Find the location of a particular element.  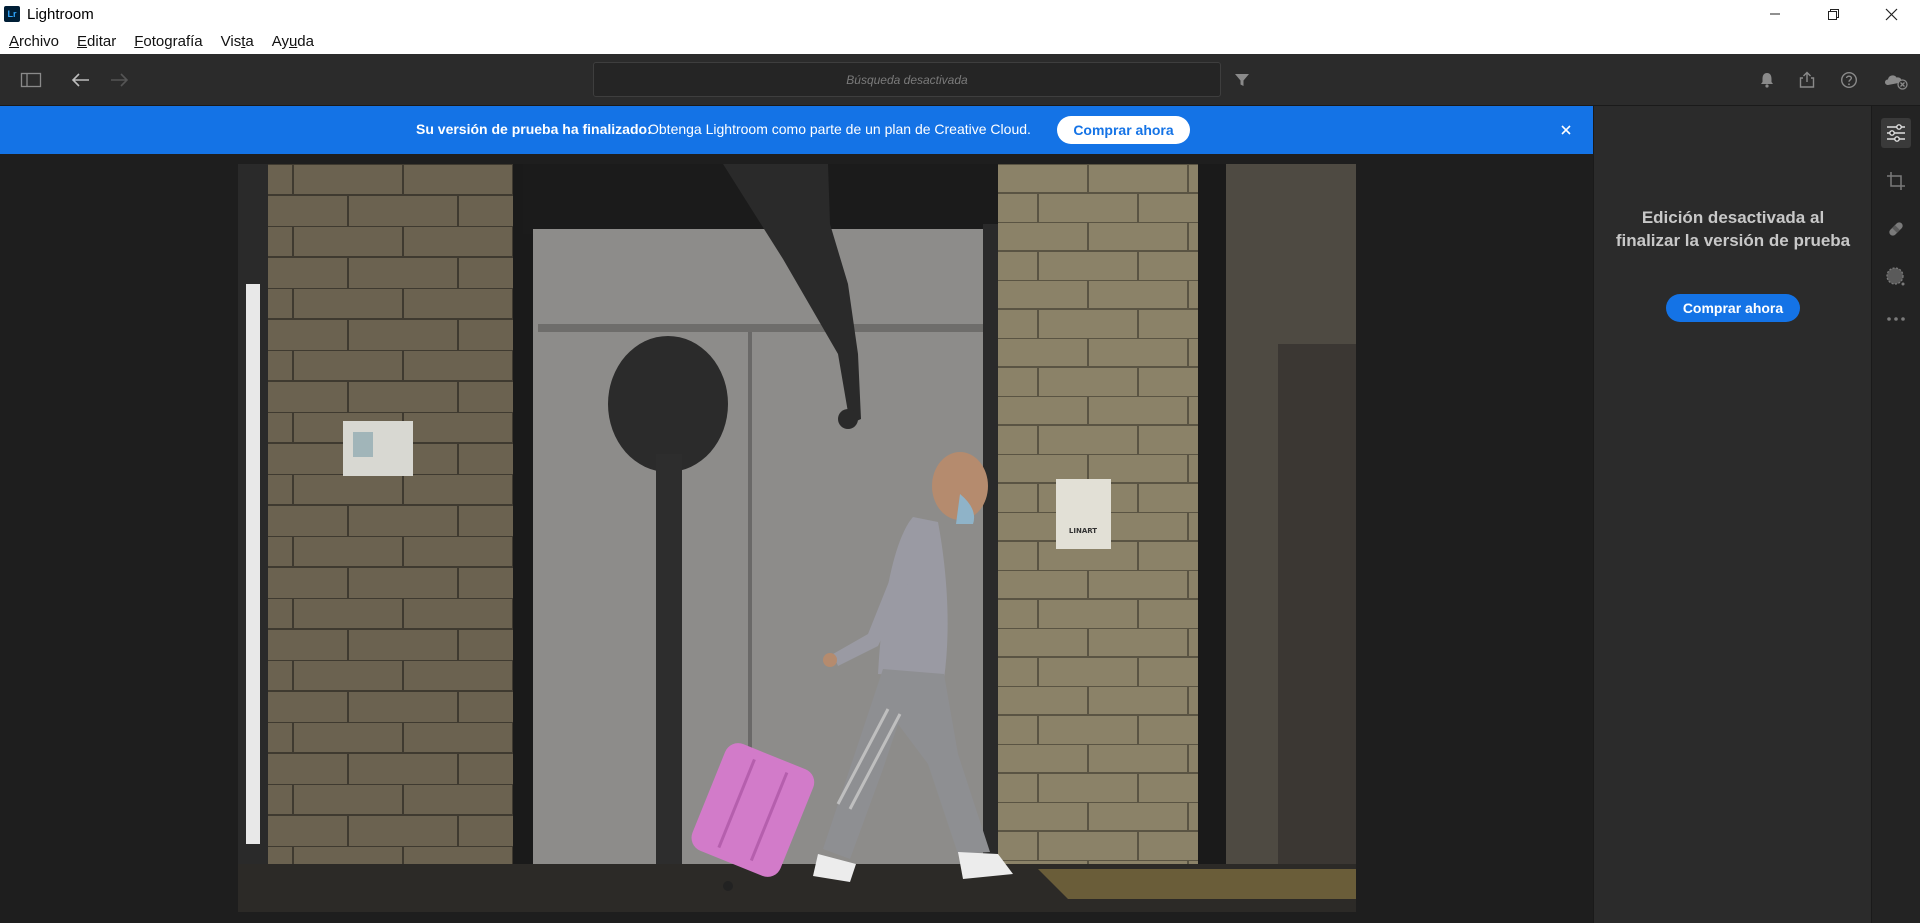

masking-icon is located at coordinates (1895, 276).